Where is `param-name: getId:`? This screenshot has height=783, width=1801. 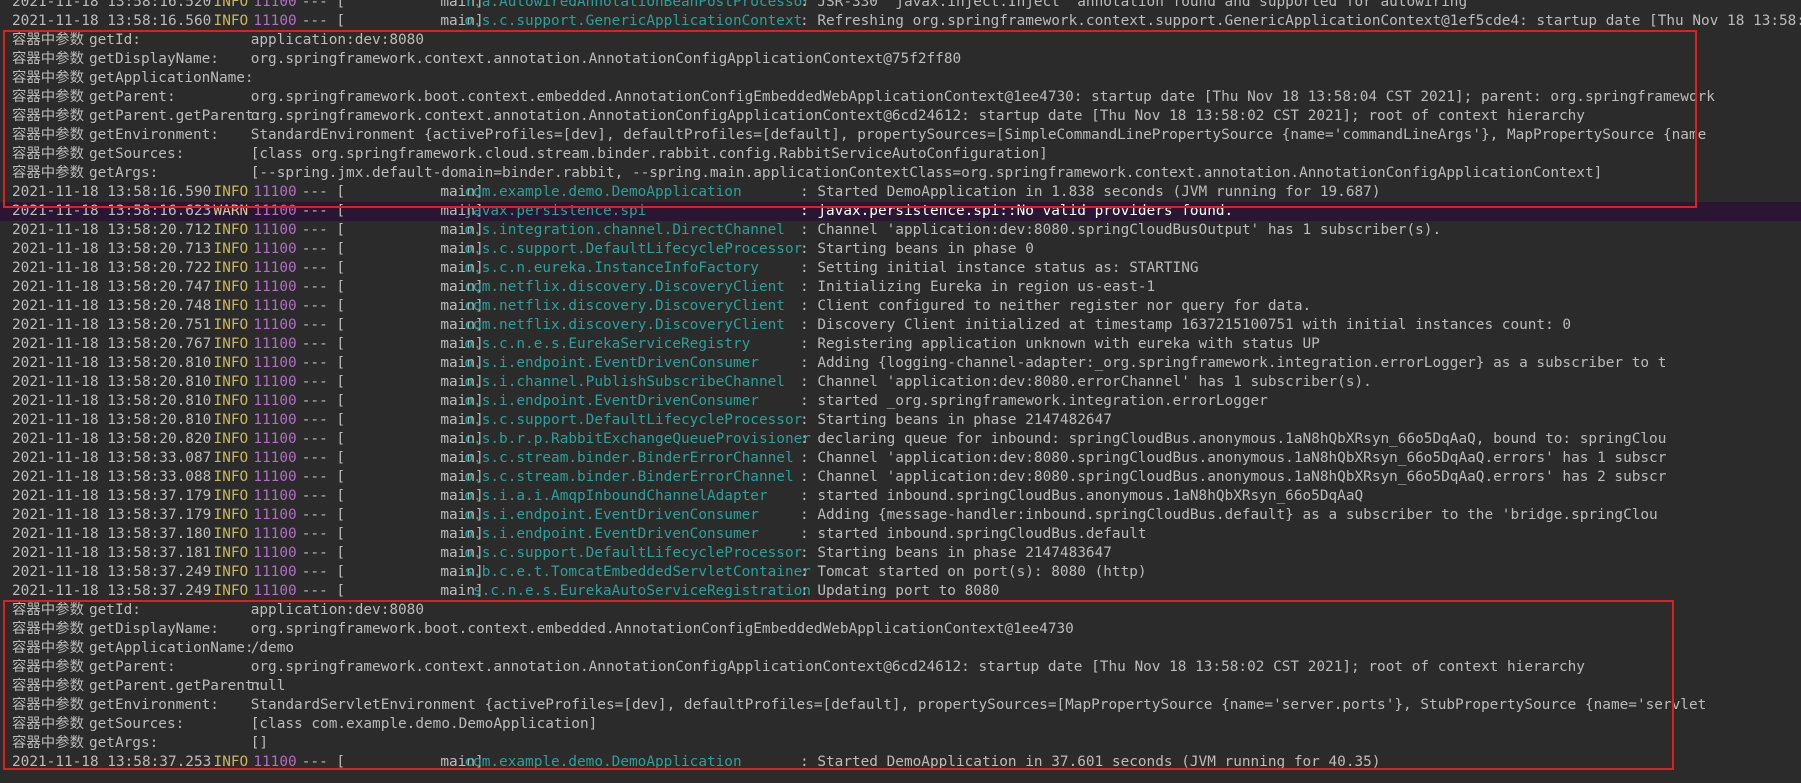
param-name: getId: is located at coordinates (114, 40).